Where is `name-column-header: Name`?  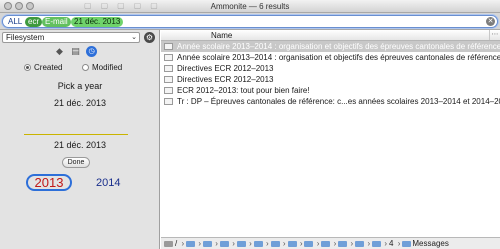 name-column-header: Name is located at coordinates (221, 35).